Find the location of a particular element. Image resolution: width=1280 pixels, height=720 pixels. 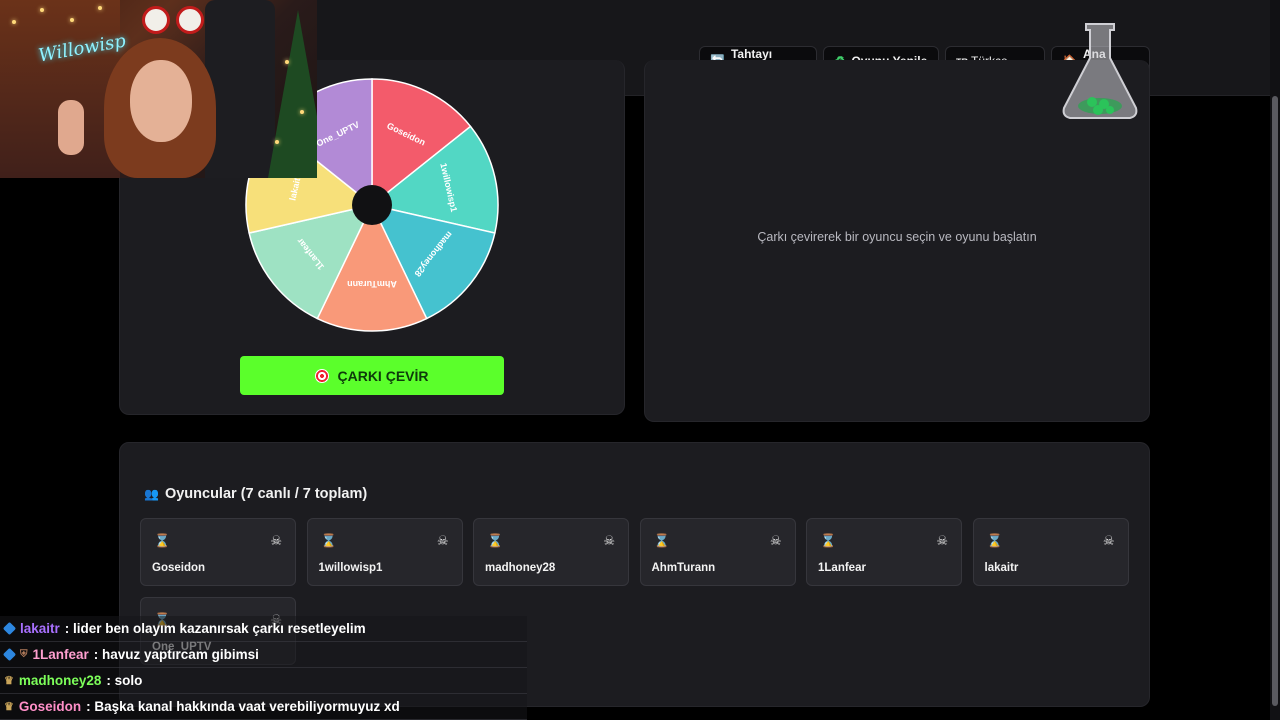

player-name: AhmTurann is located at coordinates (683, 568).